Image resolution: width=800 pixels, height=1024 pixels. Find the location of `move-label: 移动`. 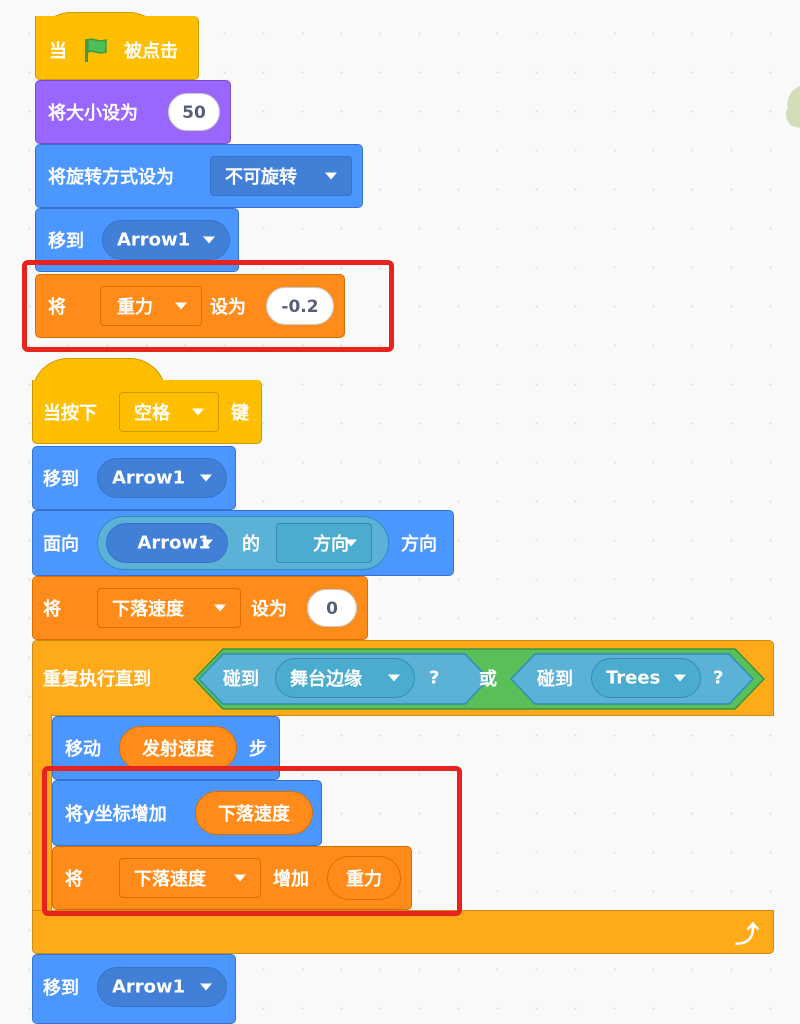

move-label: 移动 is located at coordinates (83, 749).